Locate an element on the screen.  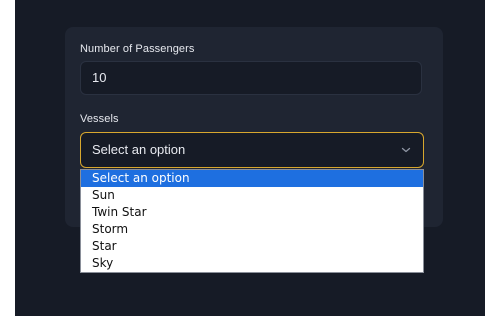
passengers-label: Number of Passengers is located at coordinates (137, 49).